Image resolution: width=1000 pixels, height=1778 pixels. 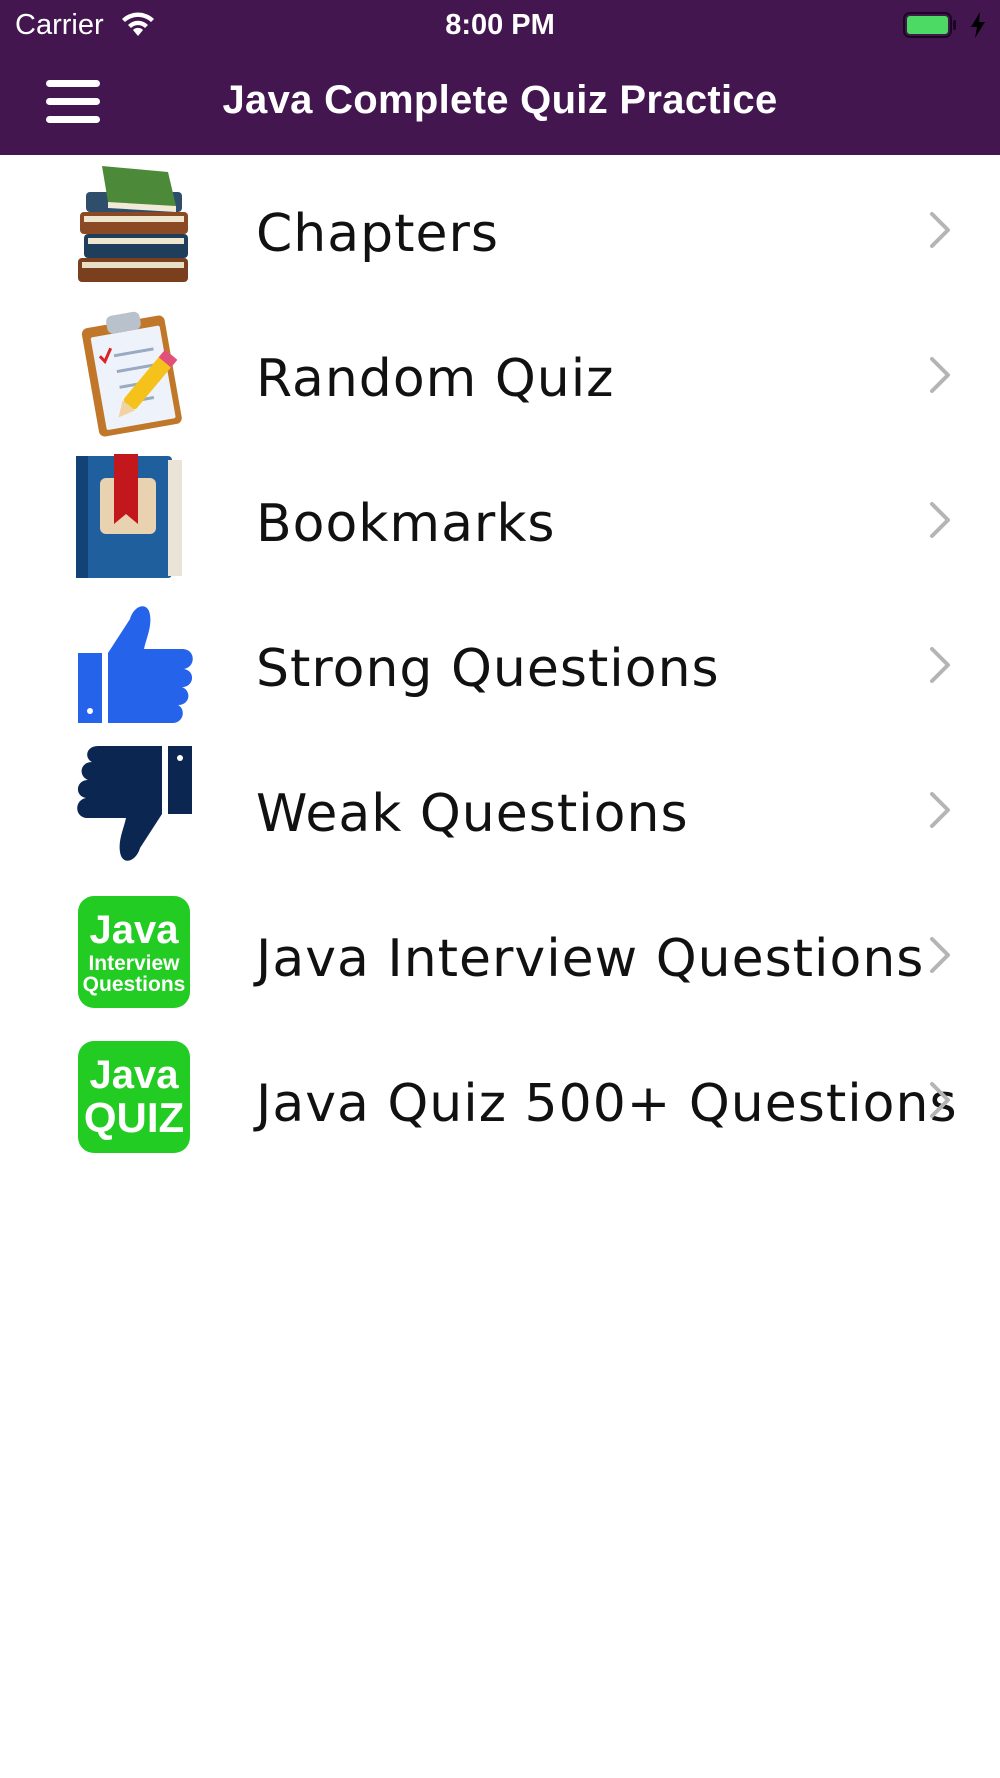 What do you see at coordinates (134, 803) in the screenshot?
I see `thumbs-down-icon` at bounding box center [134, 803].